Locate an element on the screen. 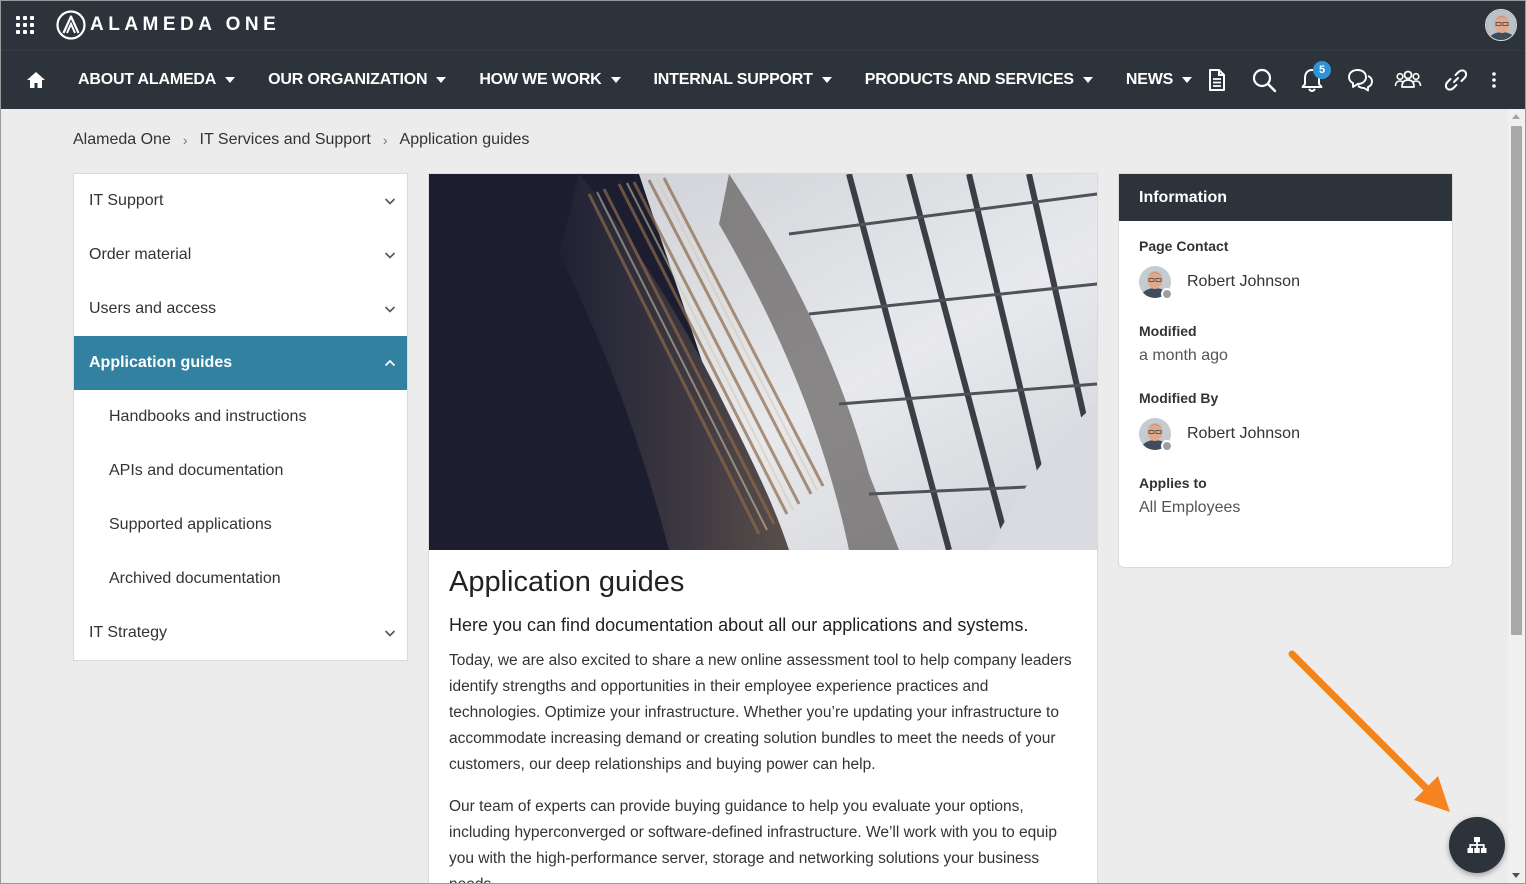 This screenshot has height=884, width=1526. scroll-up-arrow-icon is located at coordinates (1516, 116).